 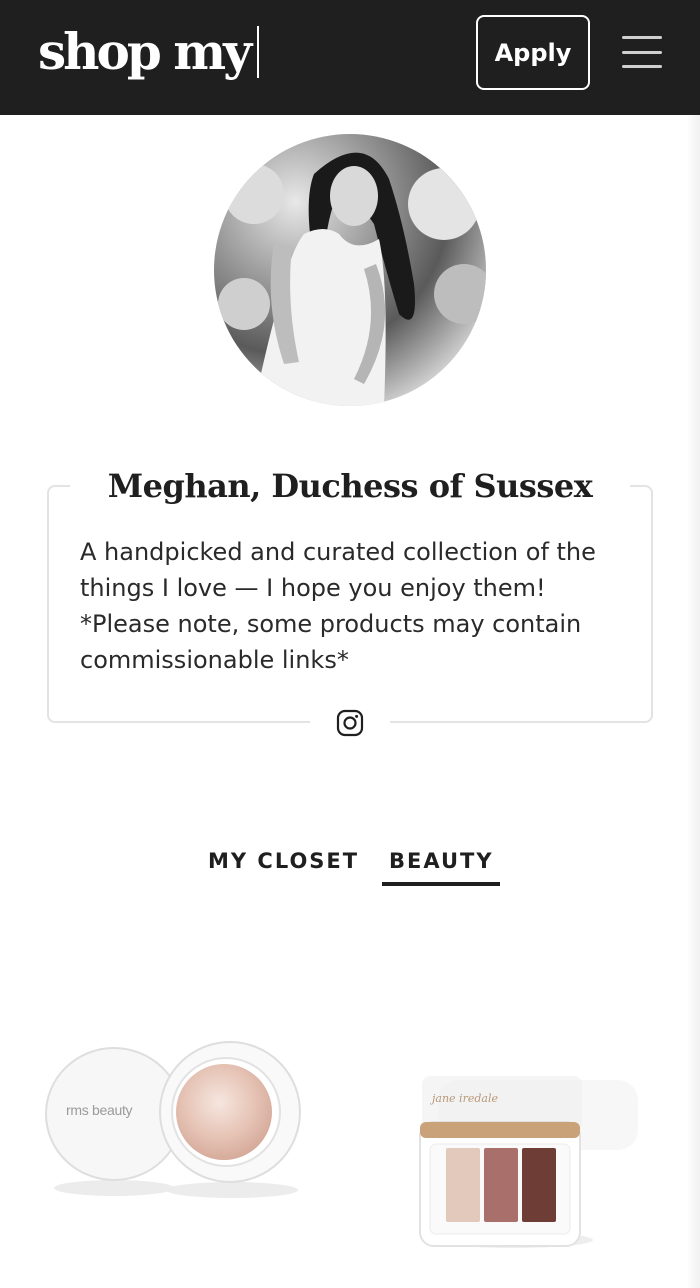 What do you see at coordinates (258, 52) in the screenshot?
I see `logo-cursor-bar` at bounding box center [258, 52].